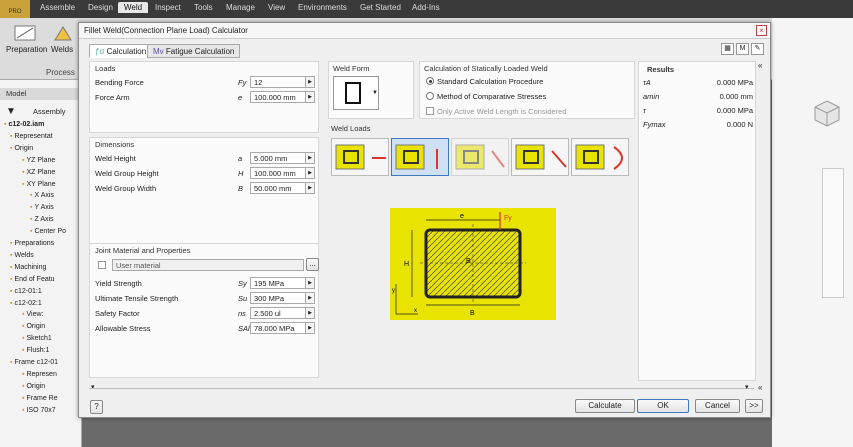 This screenshot has width=853, height=447. I want to click on value-field: 78.000 MPa, so click(278, 328).